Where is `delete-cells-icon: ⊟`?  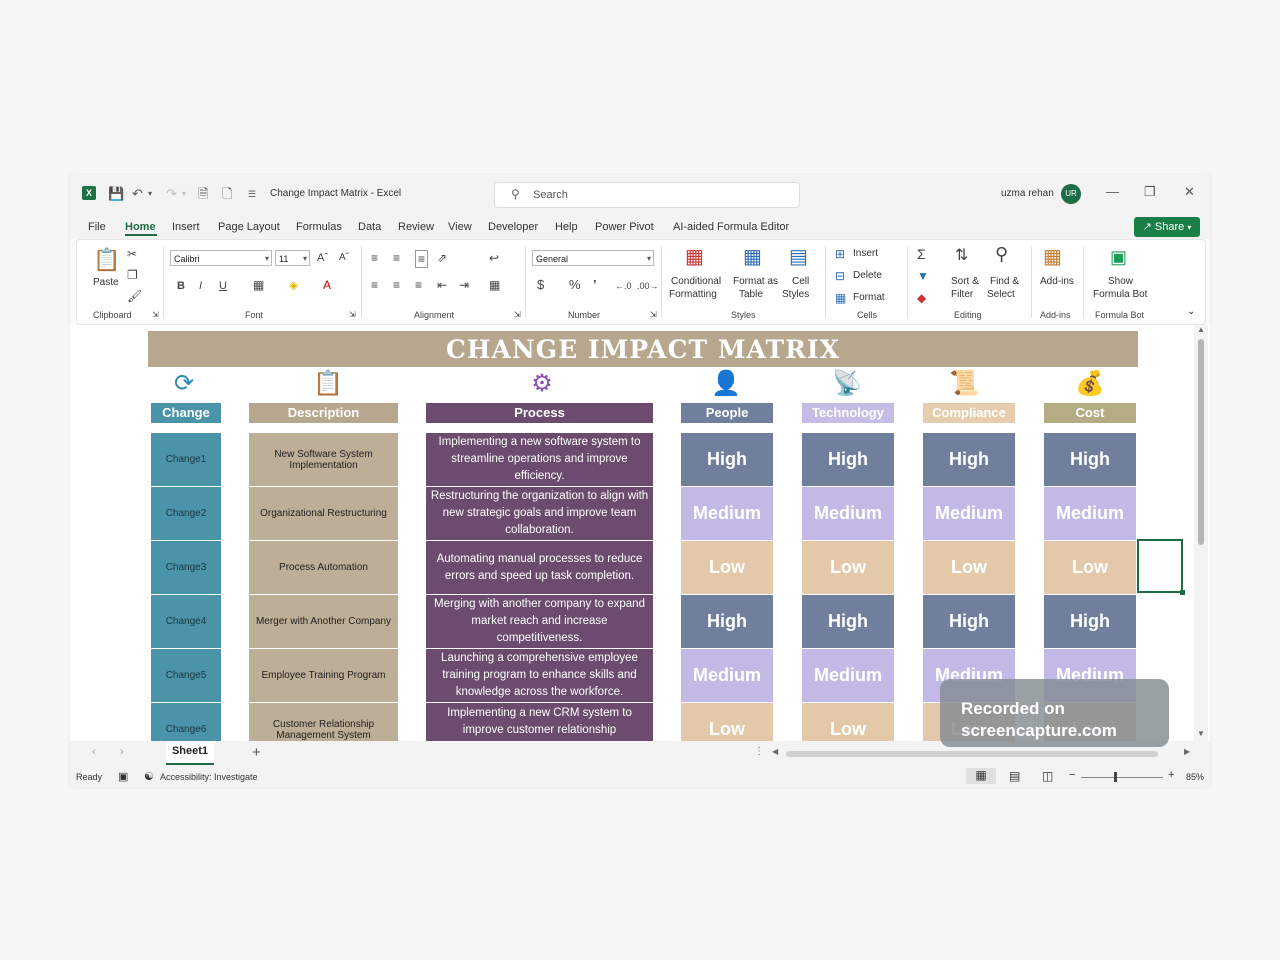
delete-cells-icon: ⊟ is located at coordinates (840, 276).